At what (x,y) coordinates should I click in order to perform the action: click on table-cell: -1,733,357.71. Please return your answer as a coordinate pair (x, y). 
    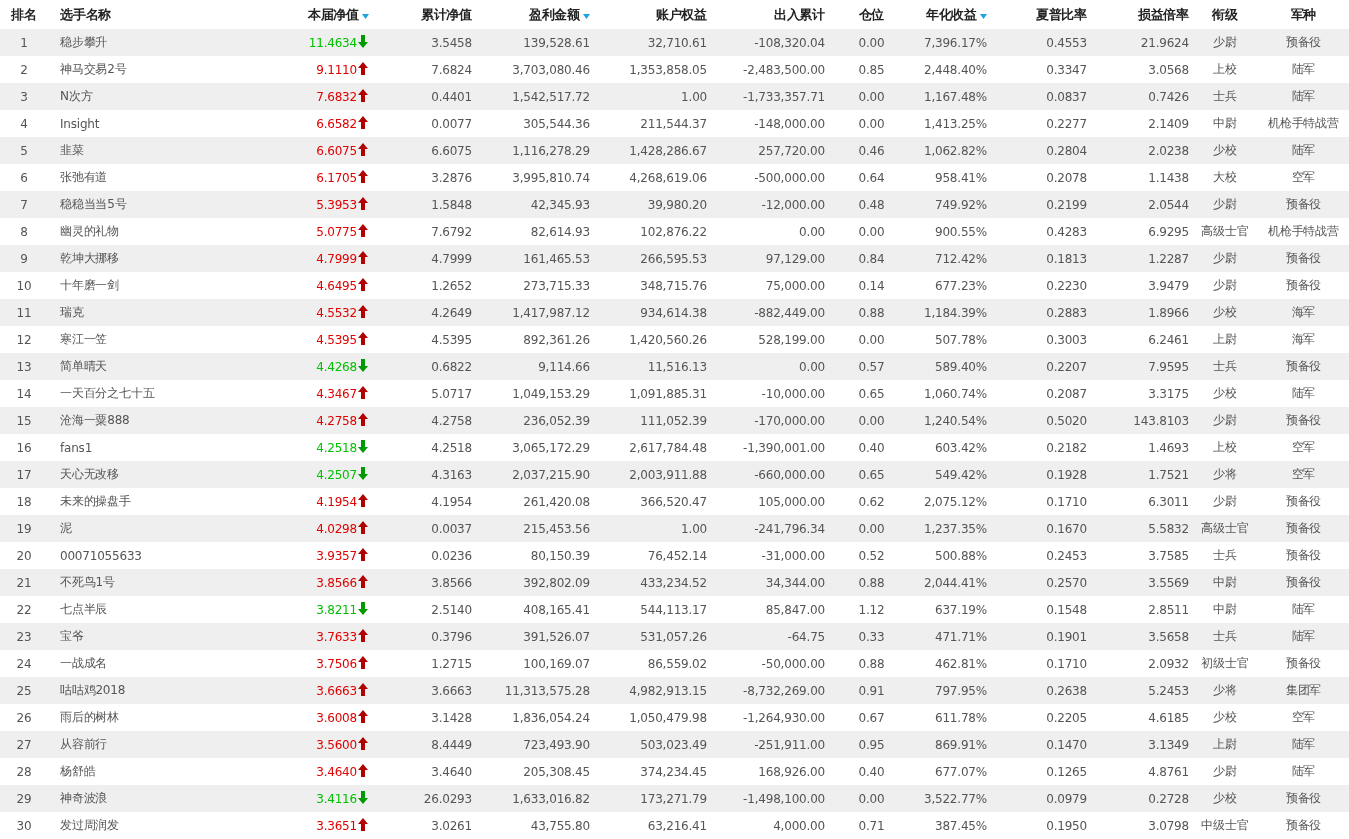
    Looking at the image, I should click on (769, 96).